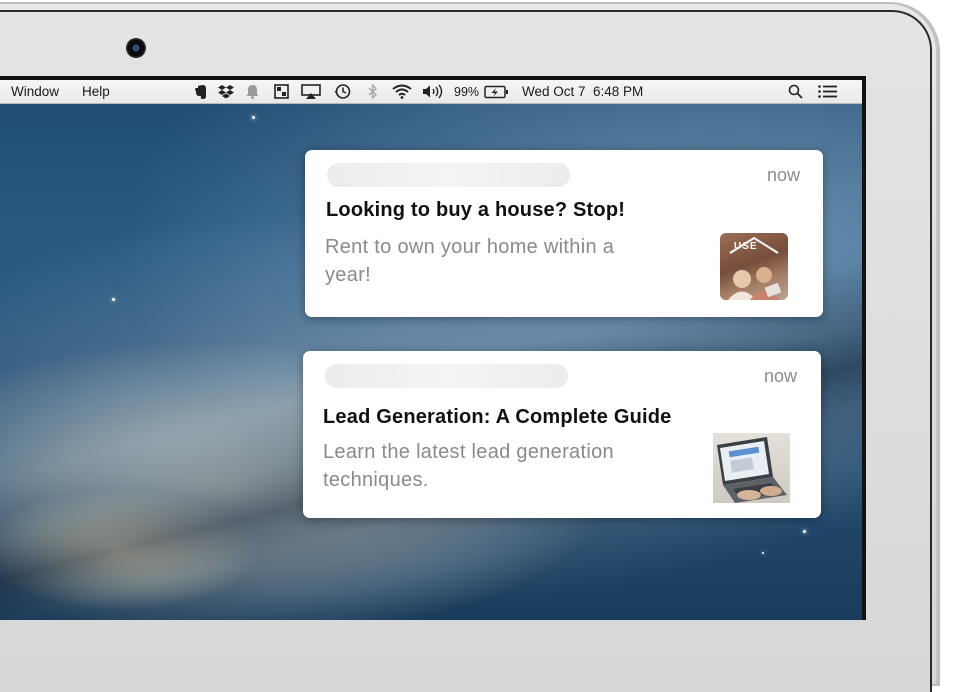  Describe the element at coordinates (751, 468) in the screenshot. I see `laptop-typing-thumbnail` at that location.